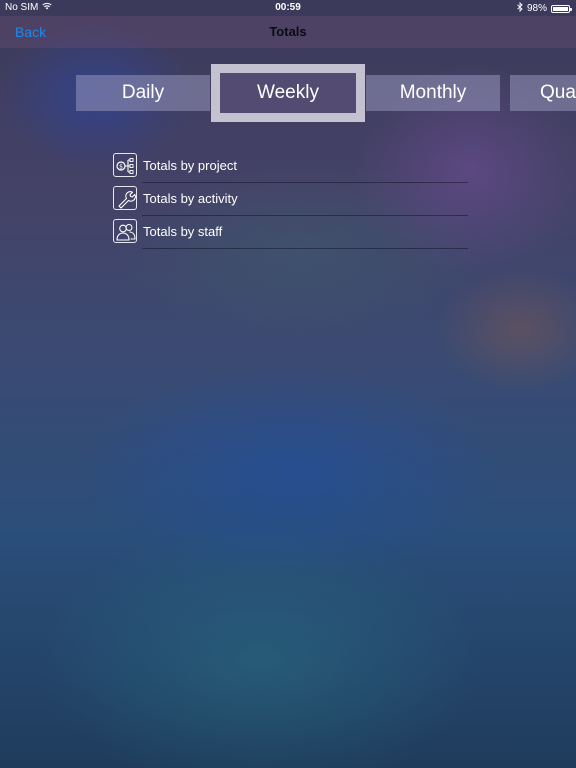  I want to click on list-item-label: Totals by staff, so click(183, 231).